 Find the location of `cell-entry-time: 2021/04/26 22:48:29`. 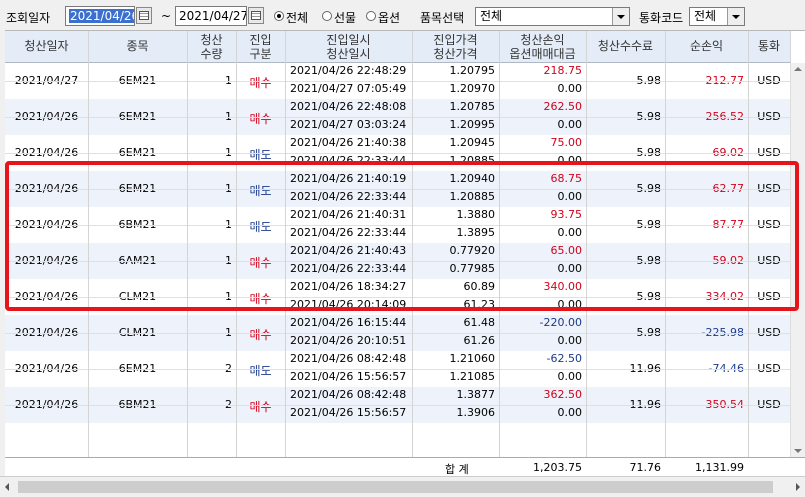

cell-entry-time: 2021/04/26 22:48:29 is located at coordinates (348, 70).